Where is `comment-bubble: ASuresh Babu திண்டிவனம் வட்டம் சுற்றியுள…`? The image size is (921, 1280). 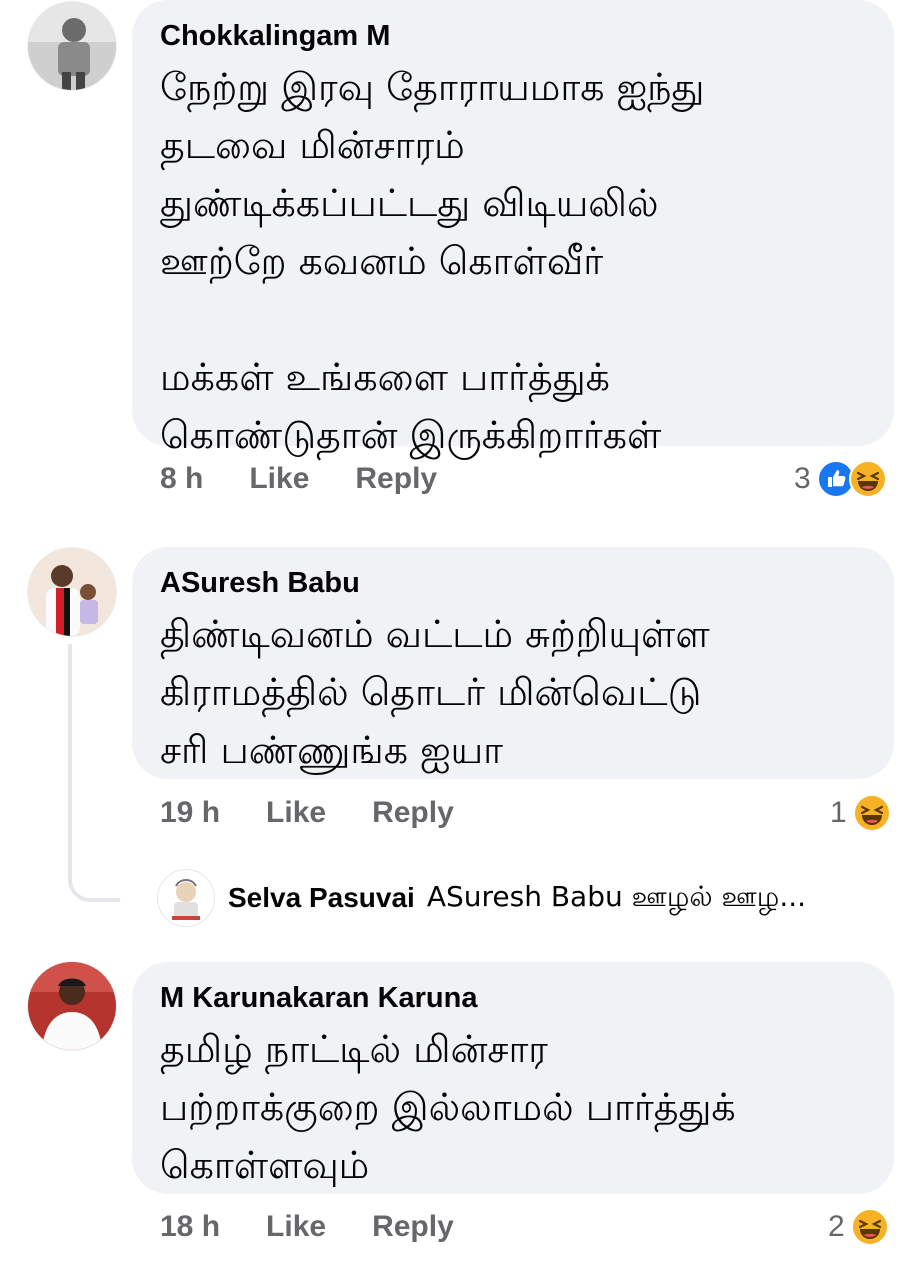 comment-bubble: ASuresh Babu திண்டிவனம் வட்டம் சுற்றியுள… is located at coordinates (513, 663).